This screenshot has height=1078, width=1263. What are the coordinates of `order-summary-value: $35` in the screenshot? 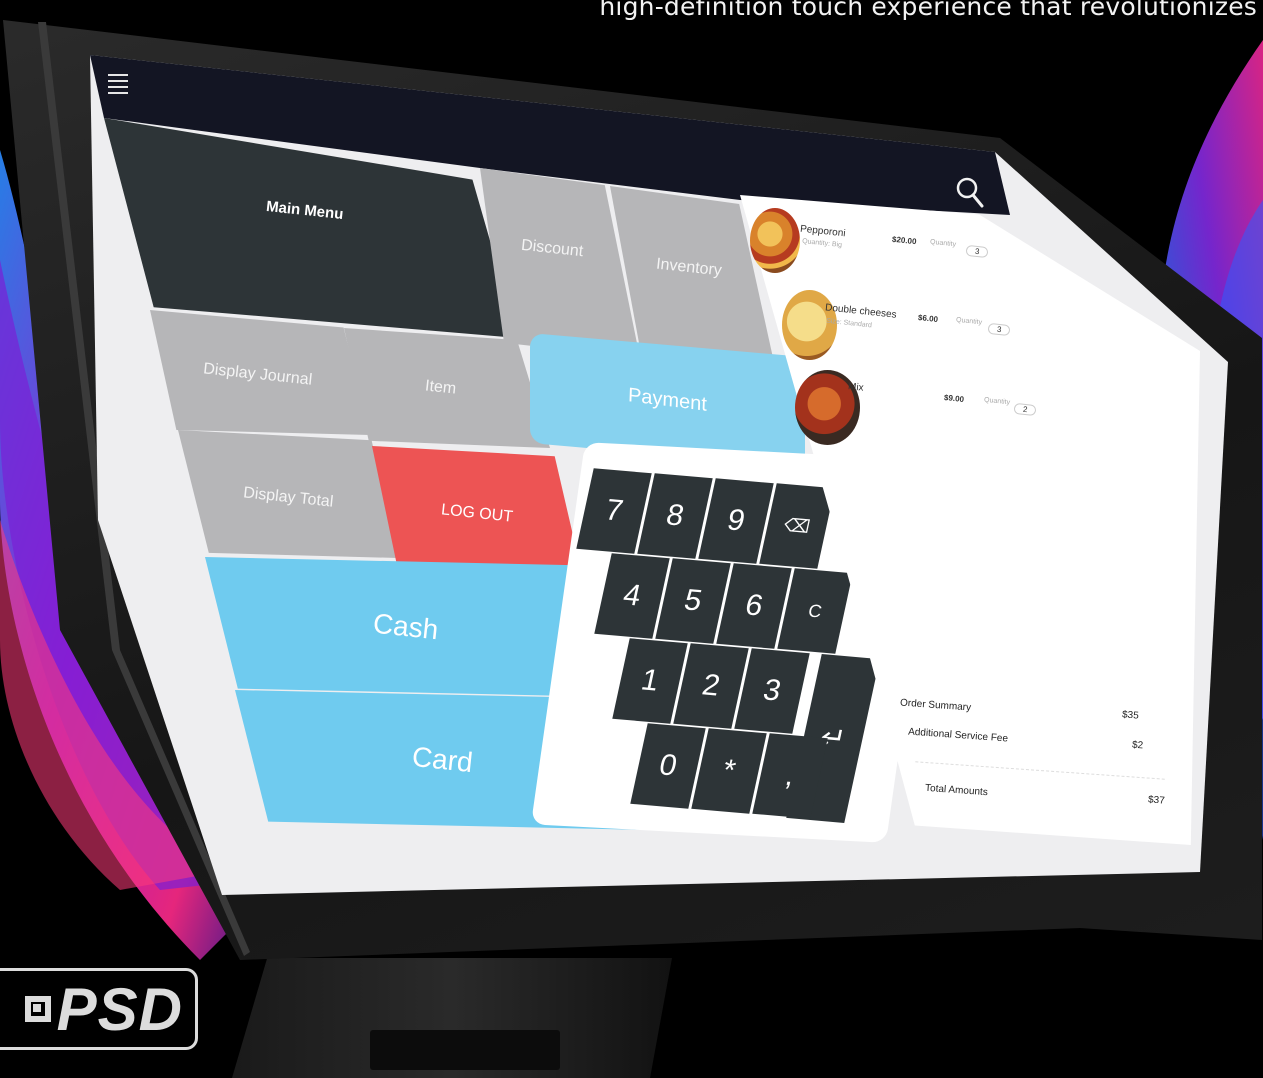 It's located at (1130, 715).